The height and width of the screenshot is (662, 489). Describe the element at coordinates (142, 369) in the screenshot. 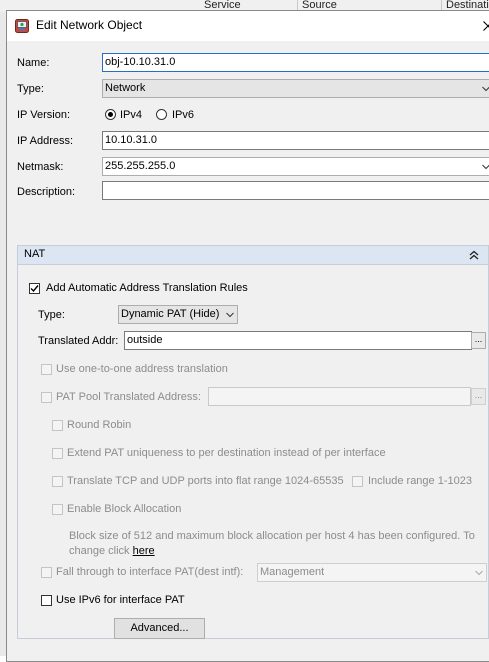

I see `one-to-one-label: Use one-to-one address translation` at that location.